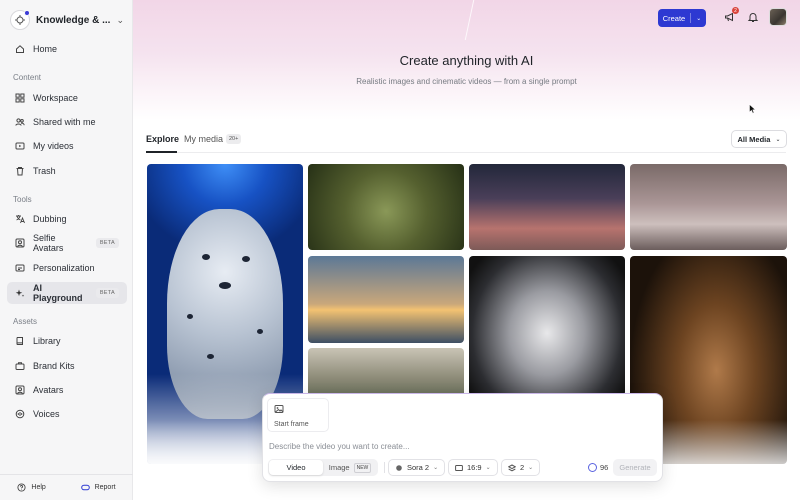  I want to click on layers-icon, so click(512, 467).